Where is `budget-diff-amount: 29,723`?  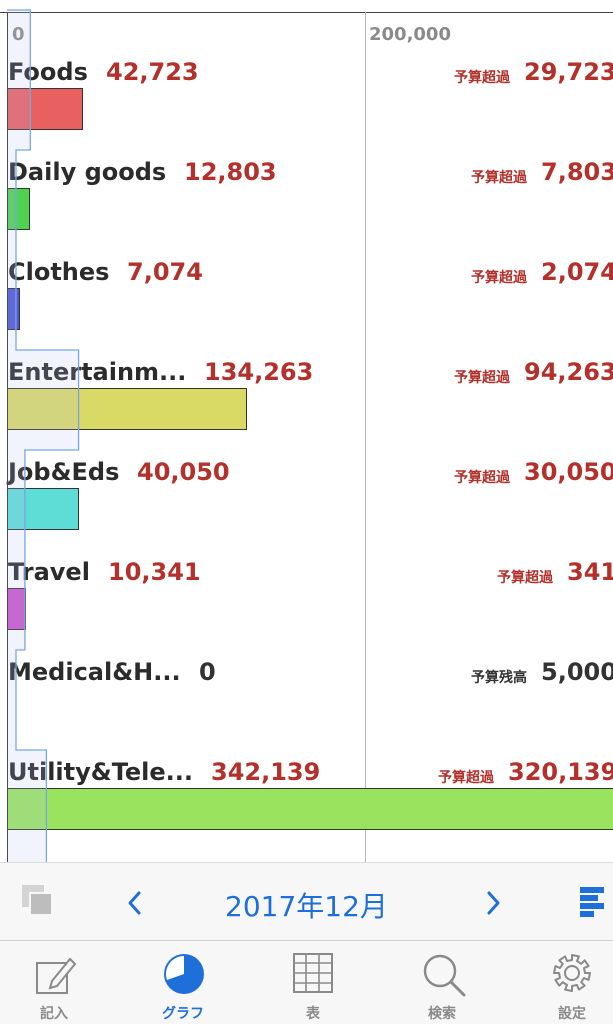 budget-diff-amount: 29,723 is located at coordinates (568, 72).